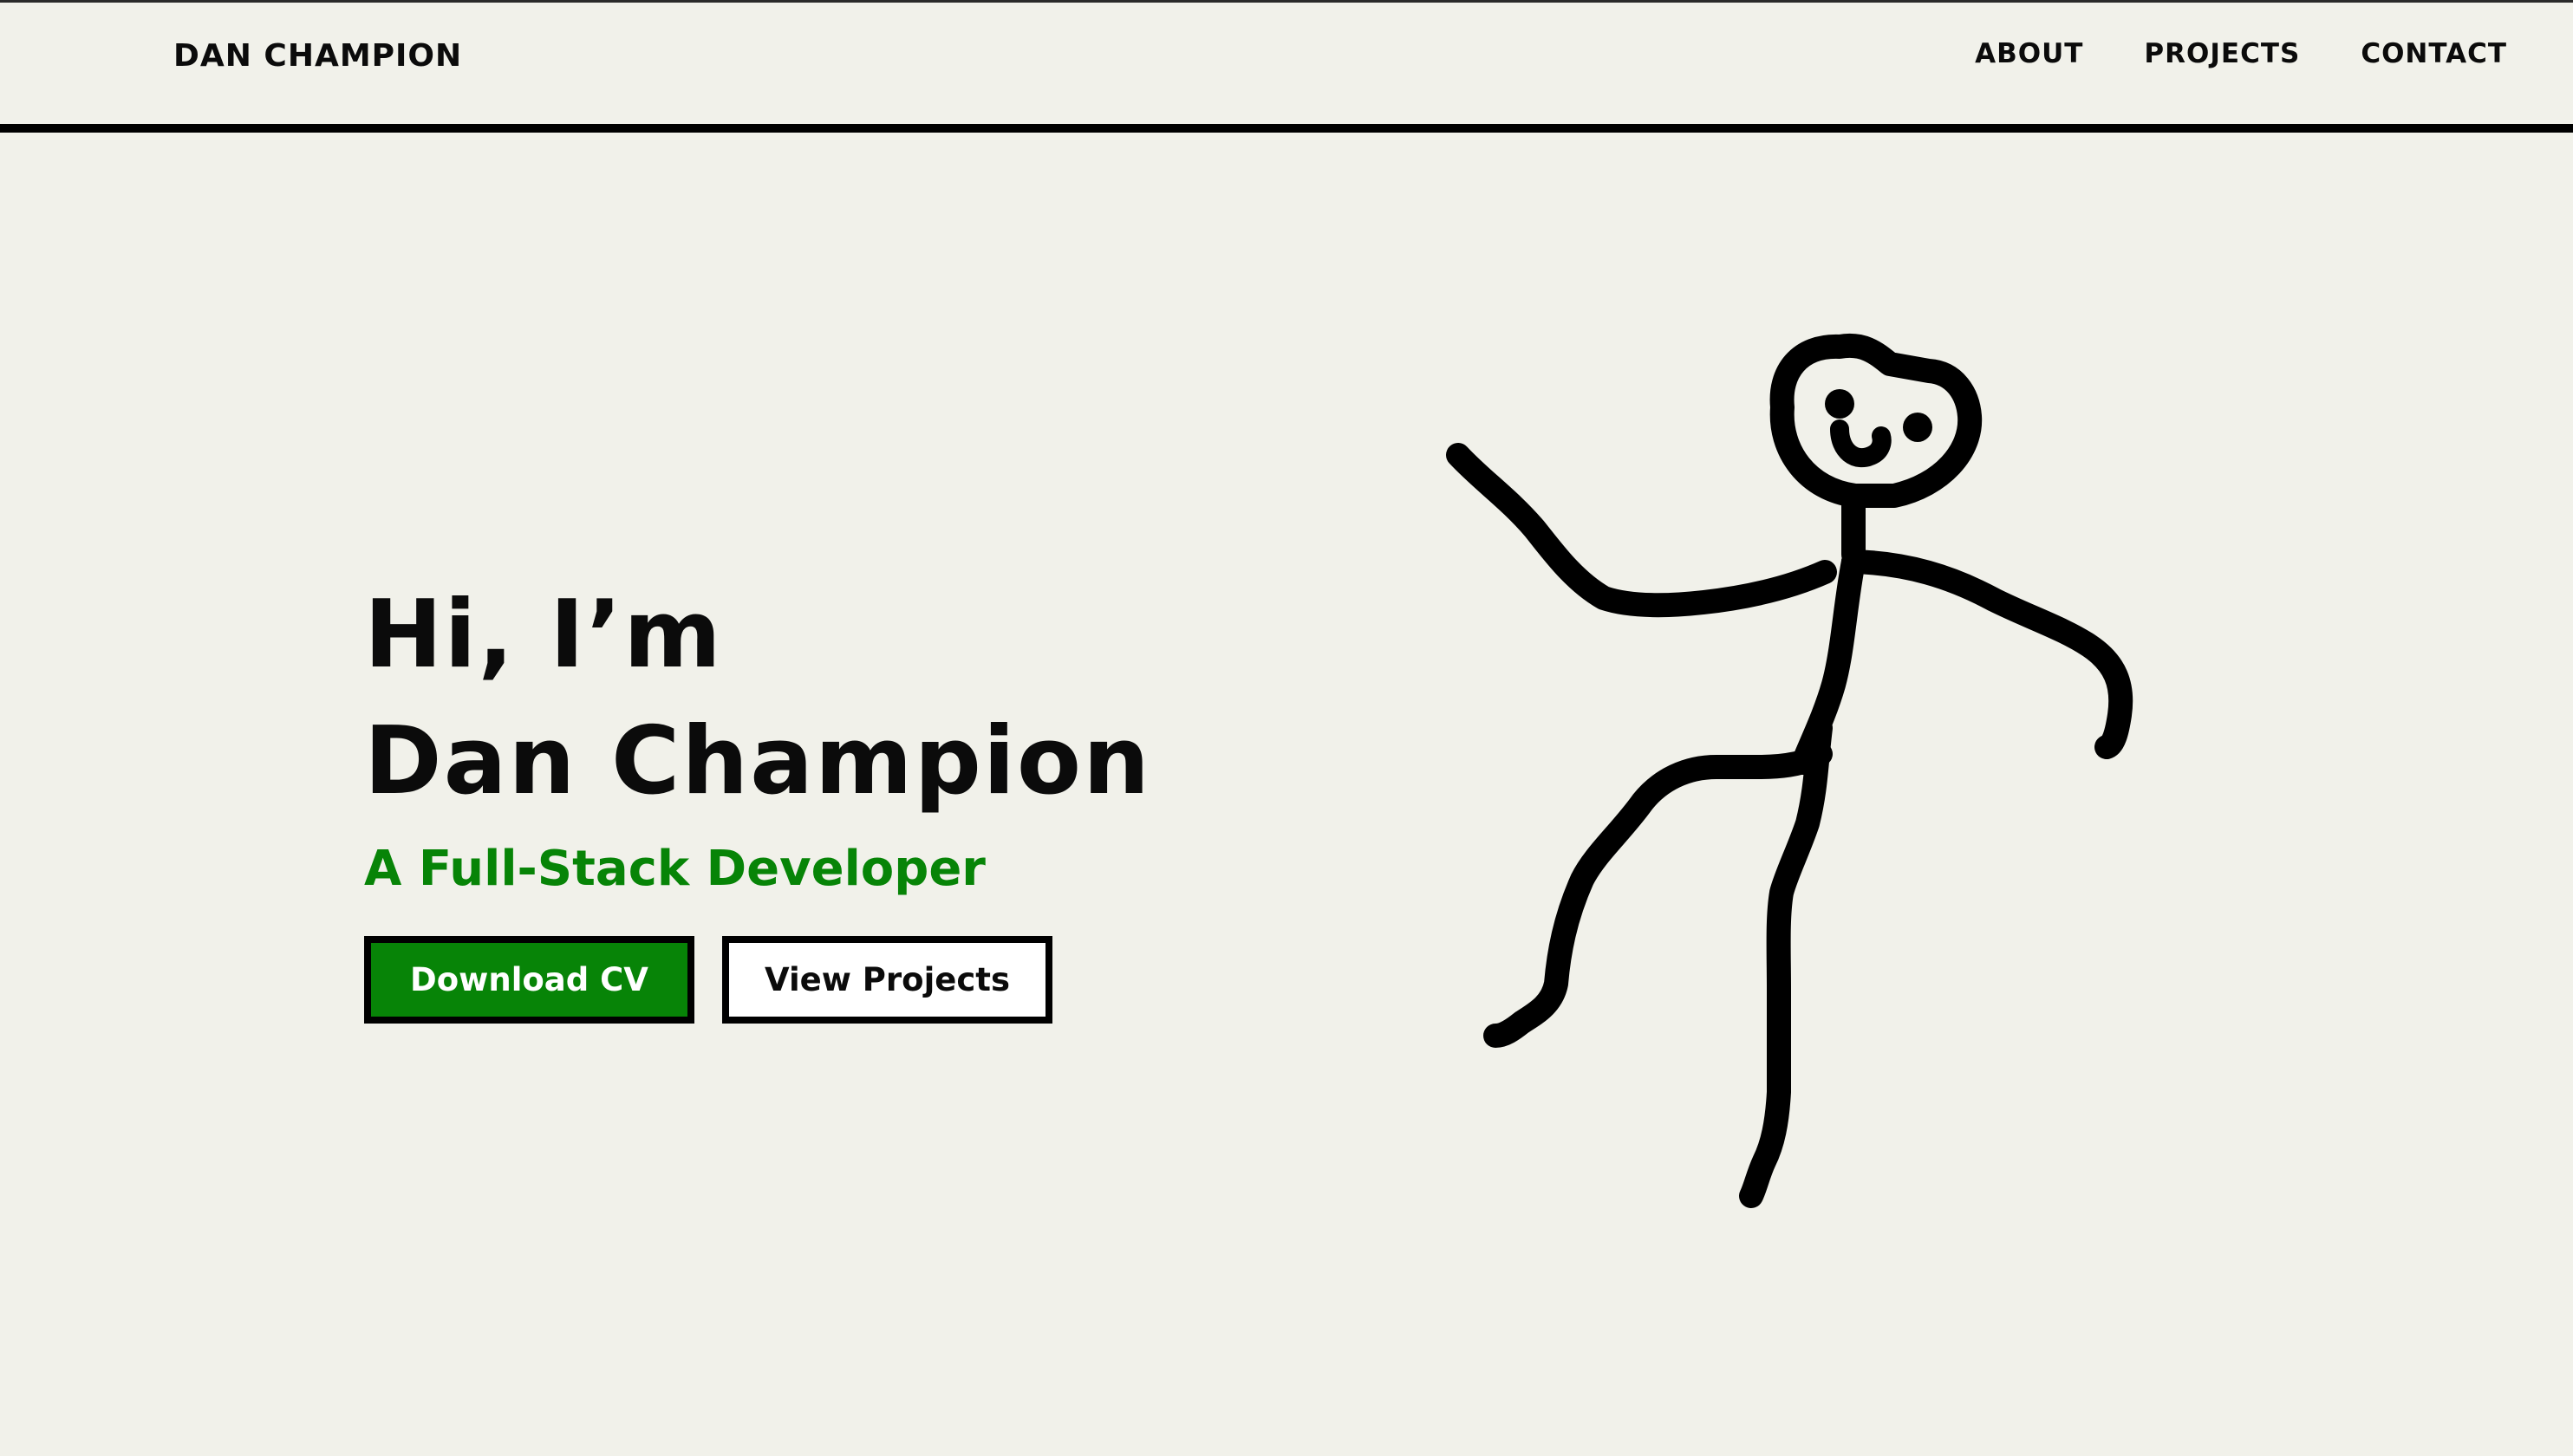 This screenshot has width=2573, height=1456. I want to click on hero-buttons: Download CV View Projects, so click(708, 980).